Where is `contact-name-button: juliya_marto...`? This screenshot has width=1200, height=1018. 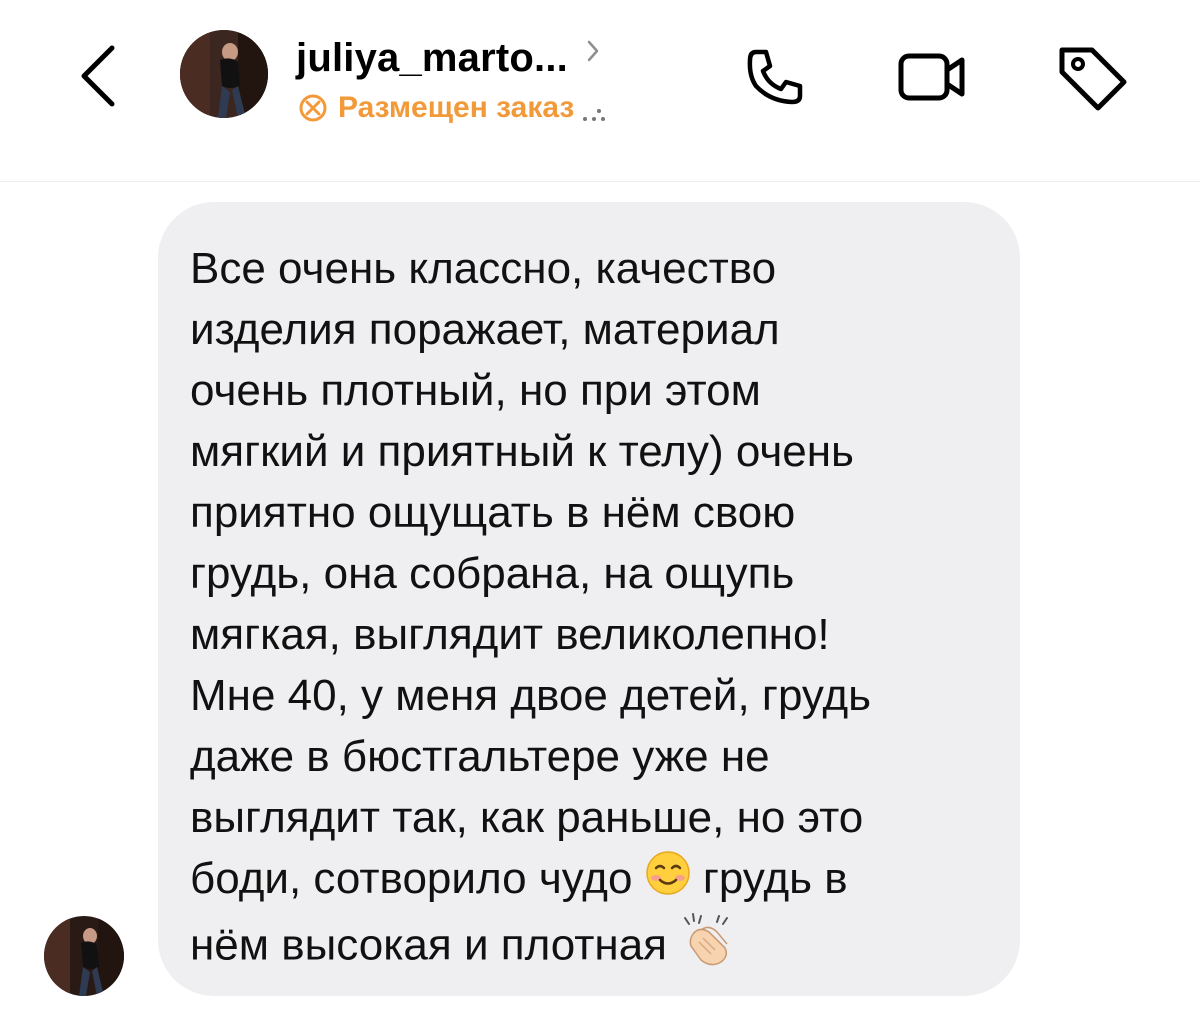
contact-name-button: juliya_marto... is located at coordinates (448, 58).